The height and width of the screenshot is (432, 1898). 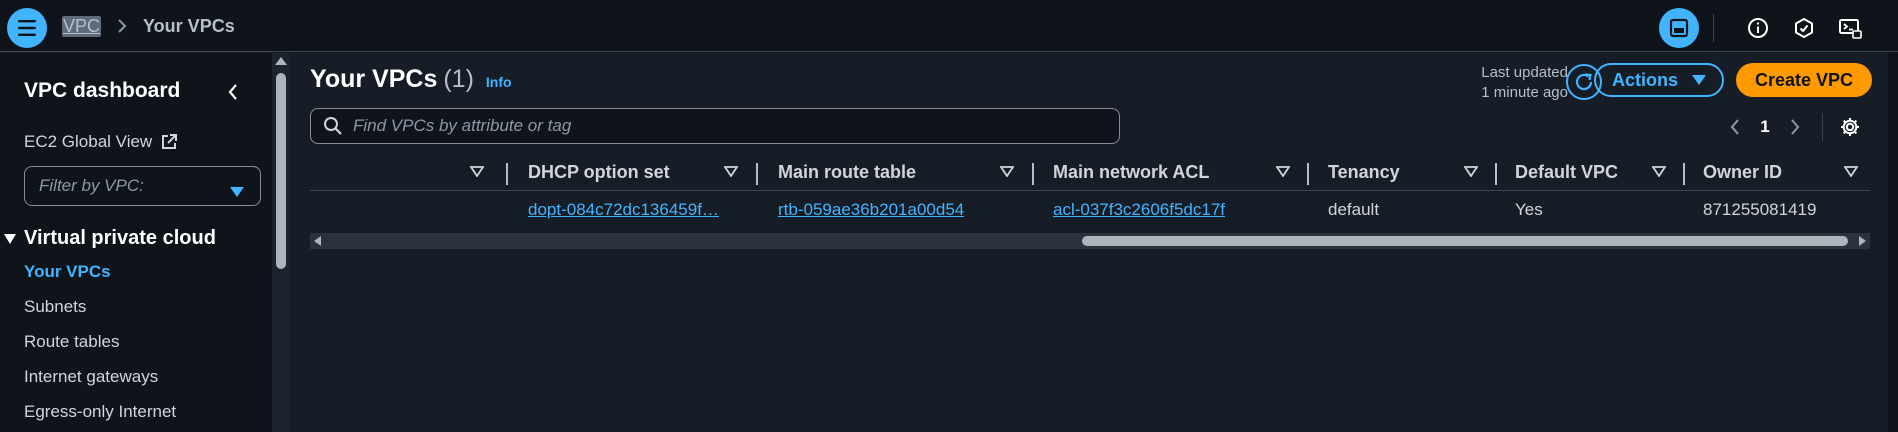 I want to click on previous-page-button, so click(x=1735, y=127).